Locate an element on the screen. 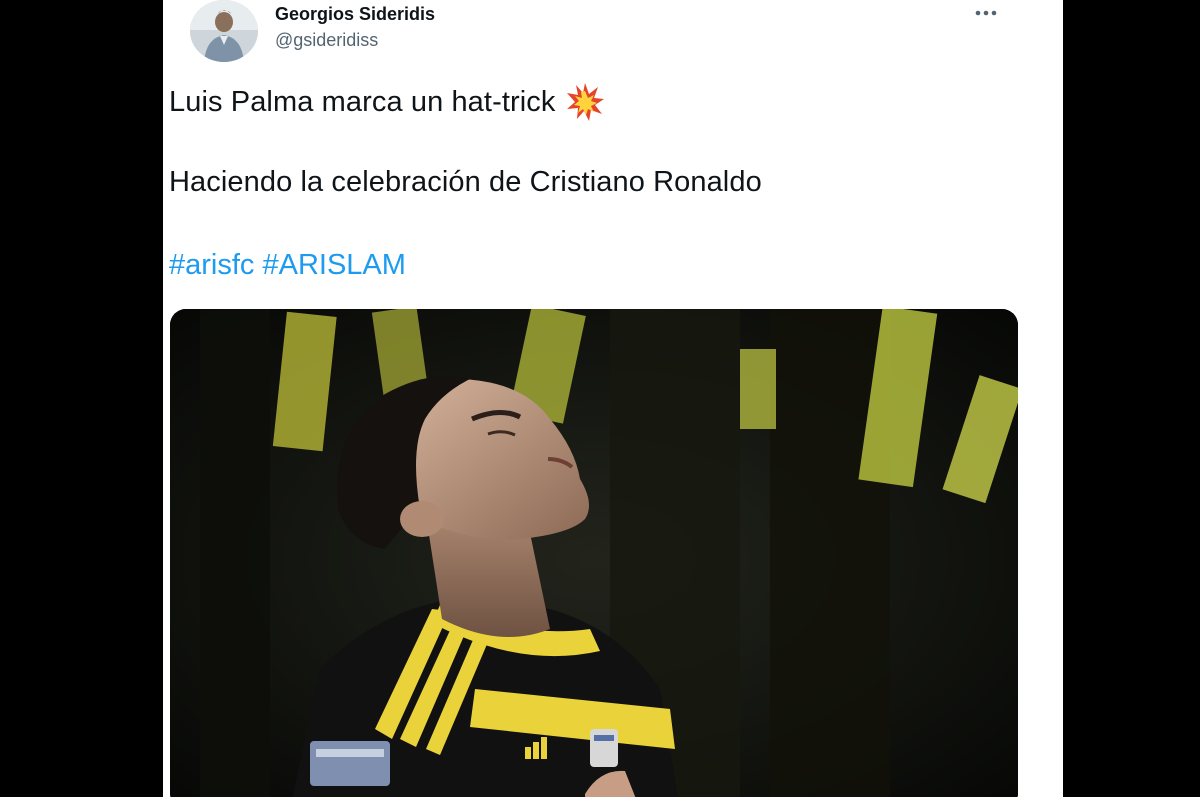 The height and width of the screenshot is (797, 1200). author-handle: @gsideridiss is located at coordinates (326, 40).